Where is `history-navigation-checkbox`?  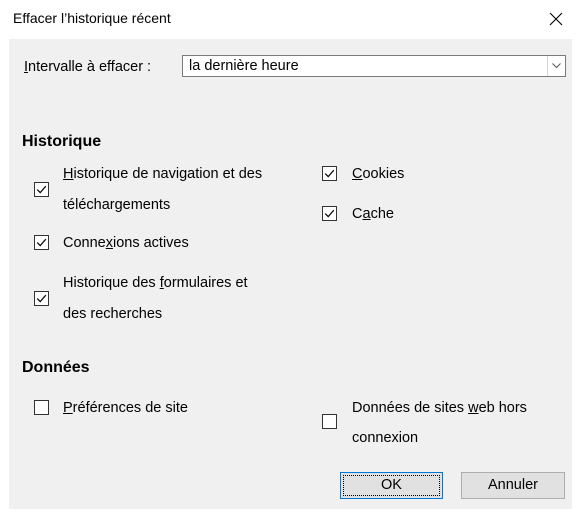 history-navigation-checkbox is located at coordinates (41, 189).